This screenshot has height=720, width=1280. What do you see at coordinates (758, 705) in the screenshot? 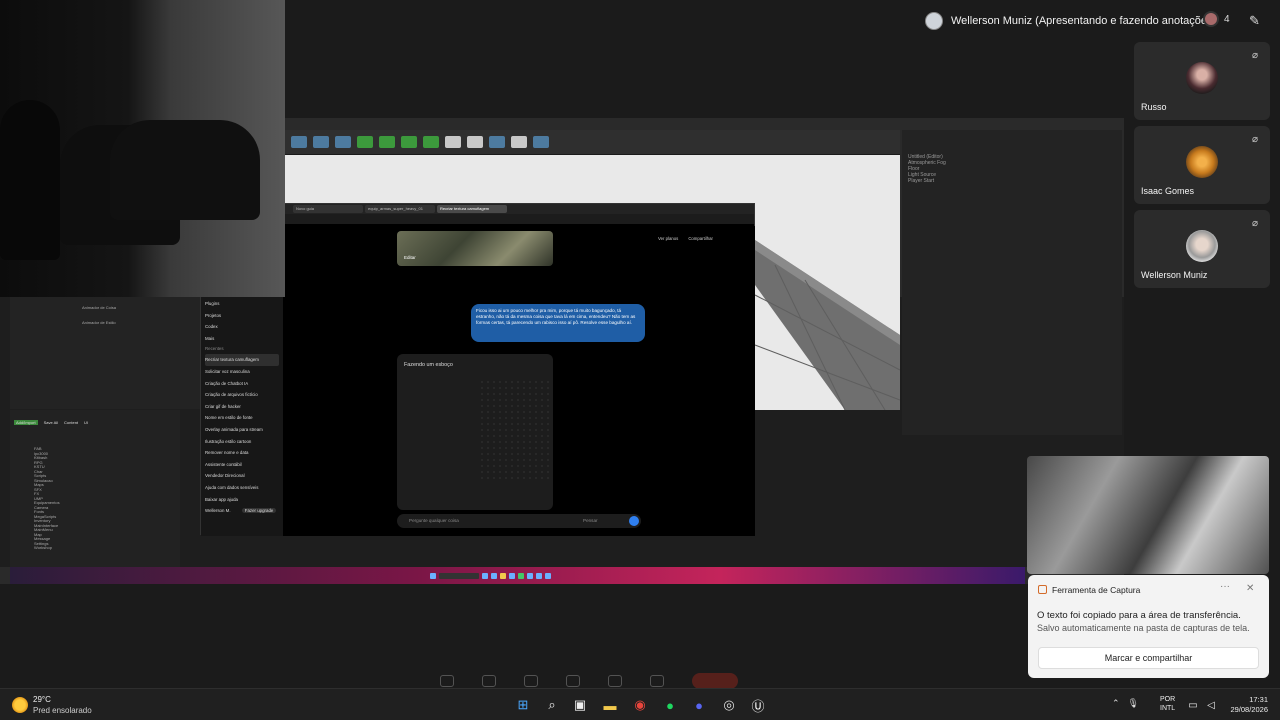
I see `unreal-icon: Ⓤ` at bounding box center [758, 705].